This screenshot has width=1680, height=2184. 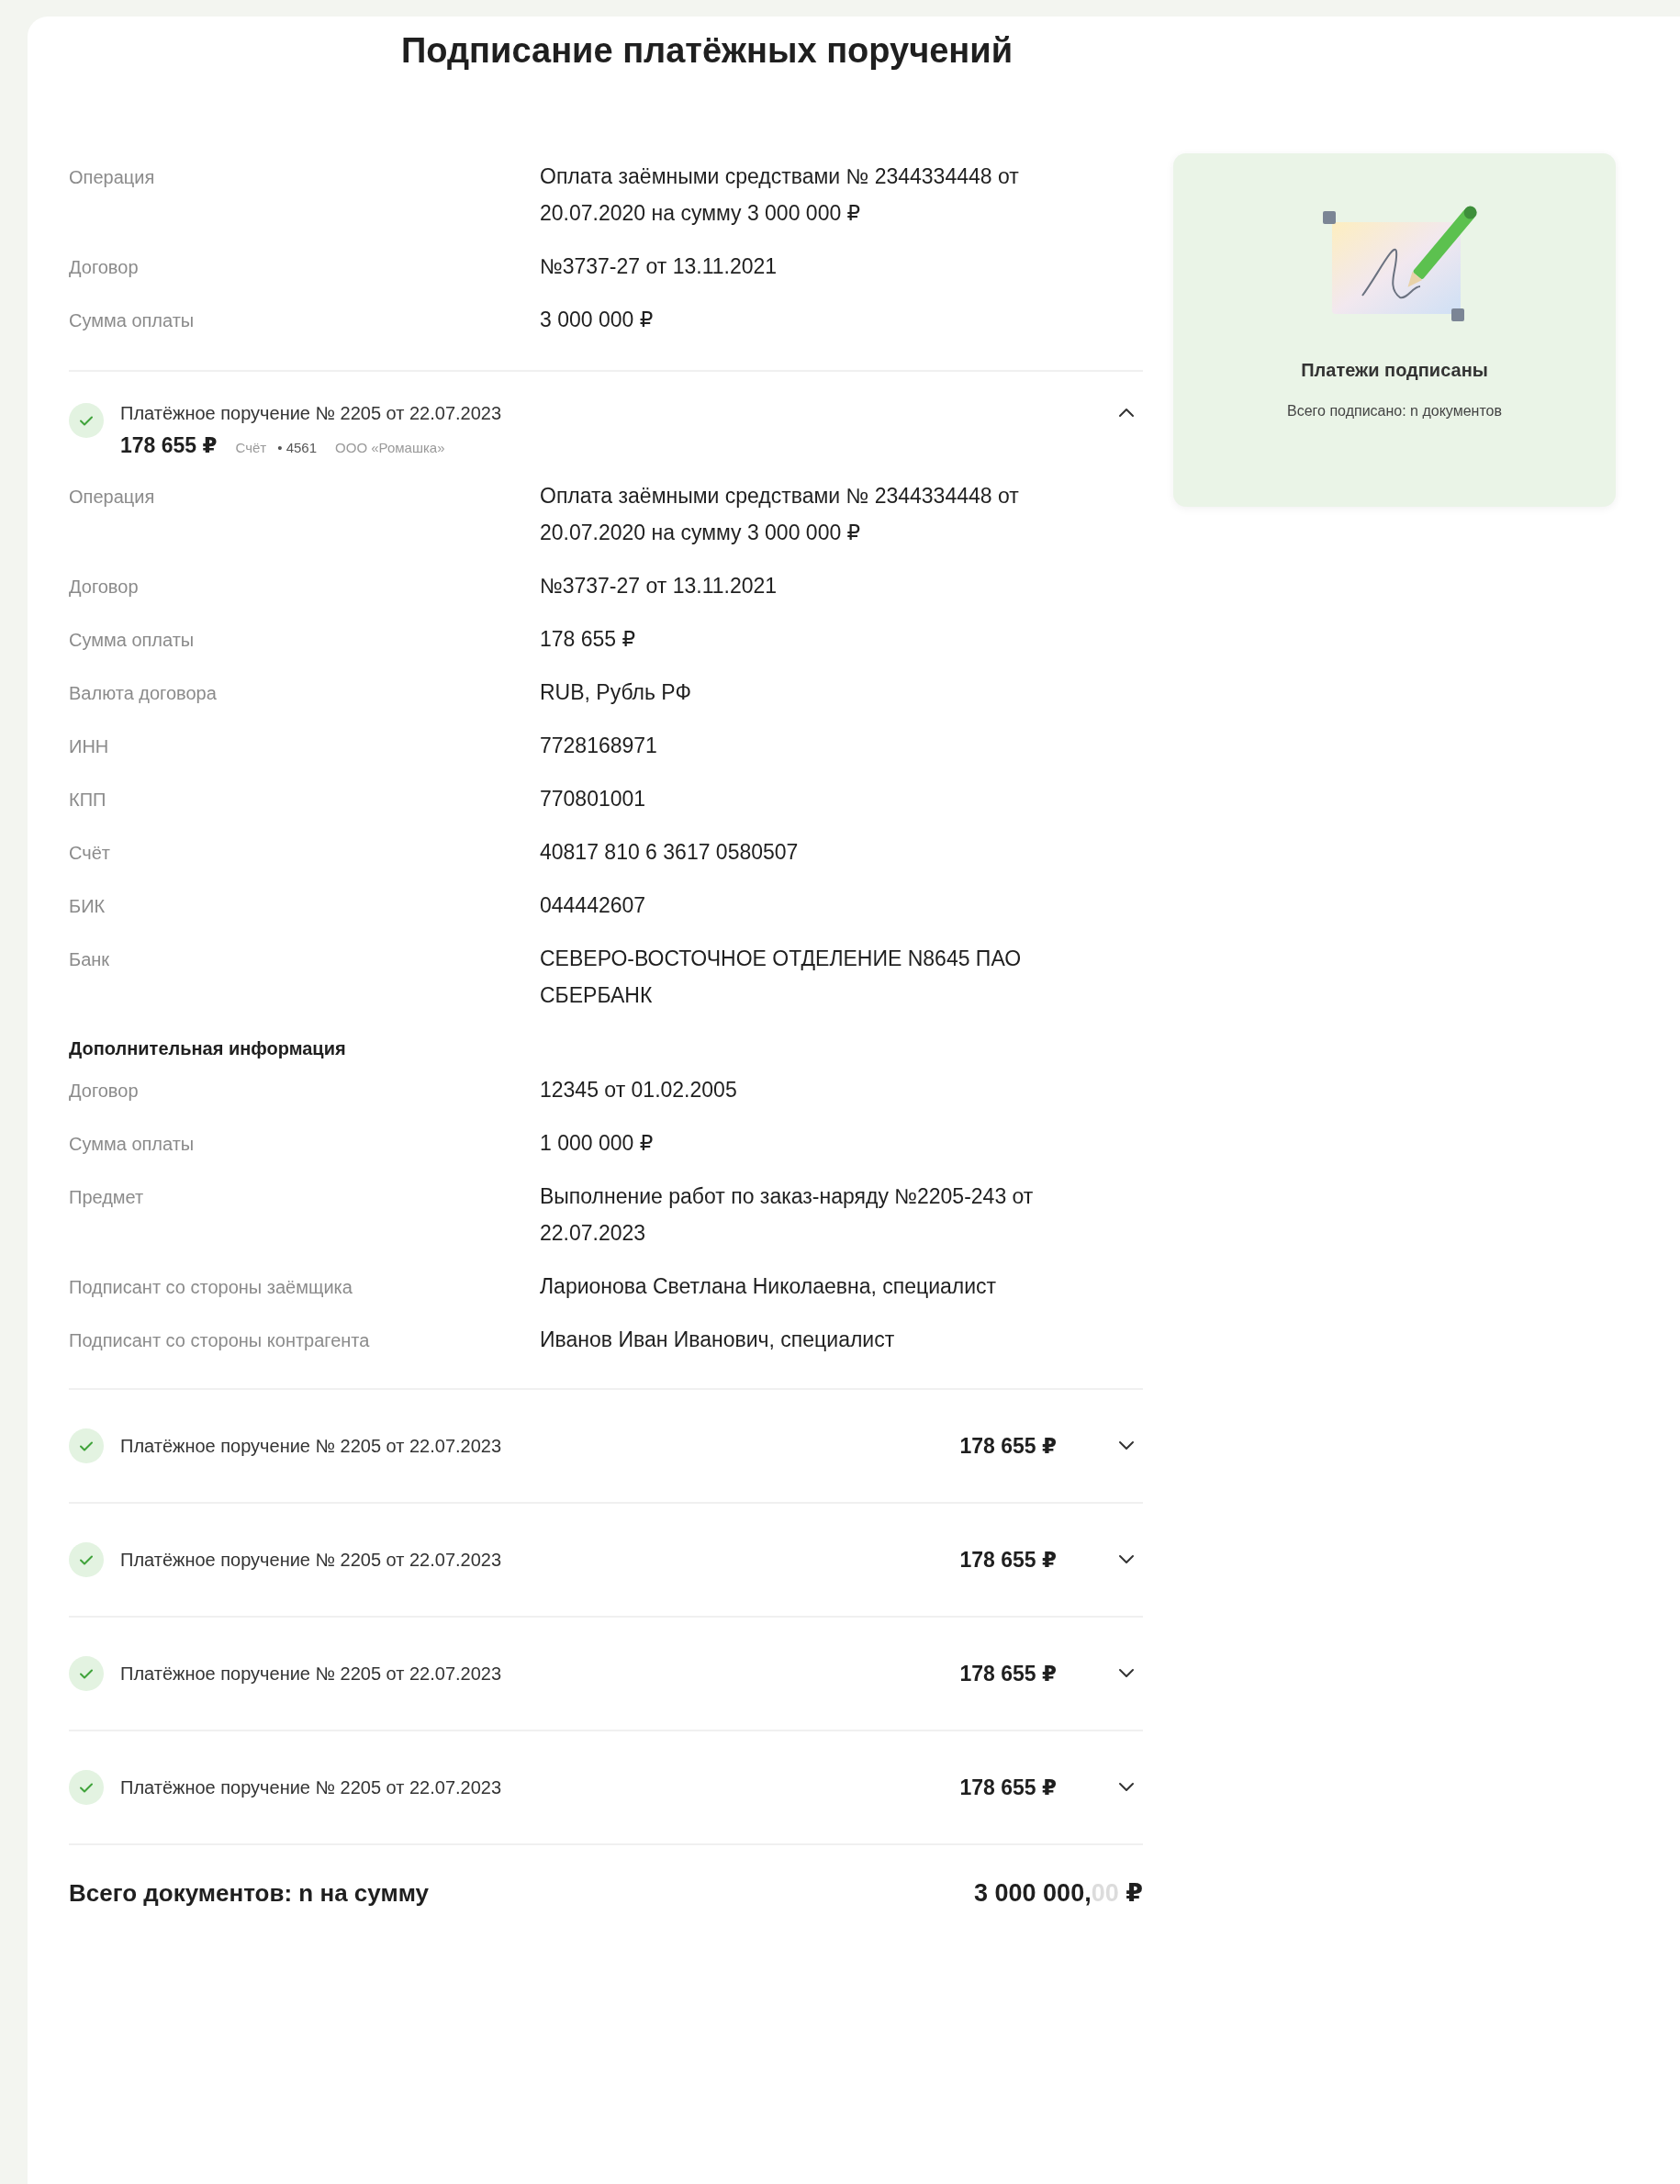 What do you see at coordinates (597, 1143) in the screenshot?
I see `field-value: 1 000 000 ₽` at bounding box center [597, 1143].